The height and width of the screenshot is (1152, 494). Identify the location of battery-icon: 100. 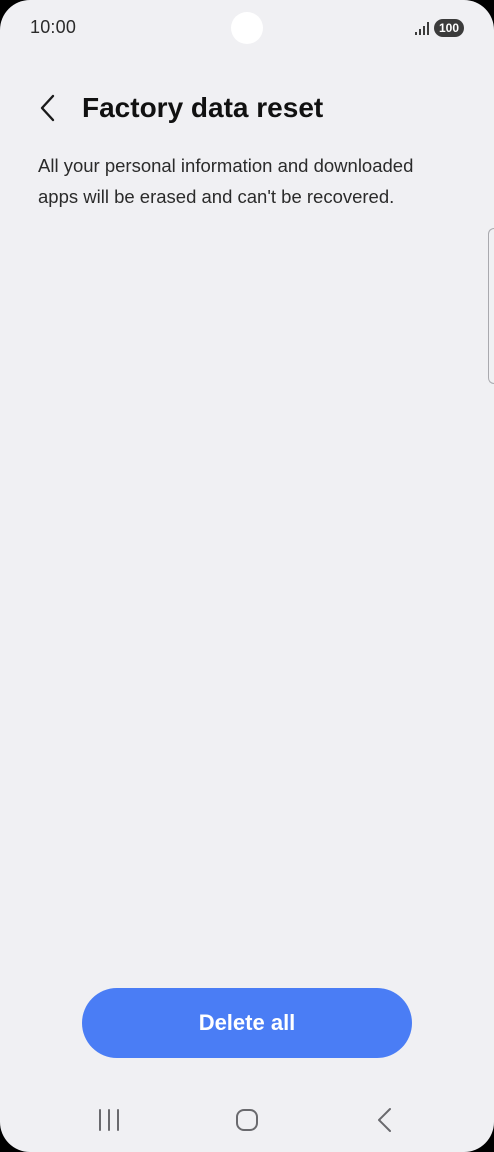
(449, 28).